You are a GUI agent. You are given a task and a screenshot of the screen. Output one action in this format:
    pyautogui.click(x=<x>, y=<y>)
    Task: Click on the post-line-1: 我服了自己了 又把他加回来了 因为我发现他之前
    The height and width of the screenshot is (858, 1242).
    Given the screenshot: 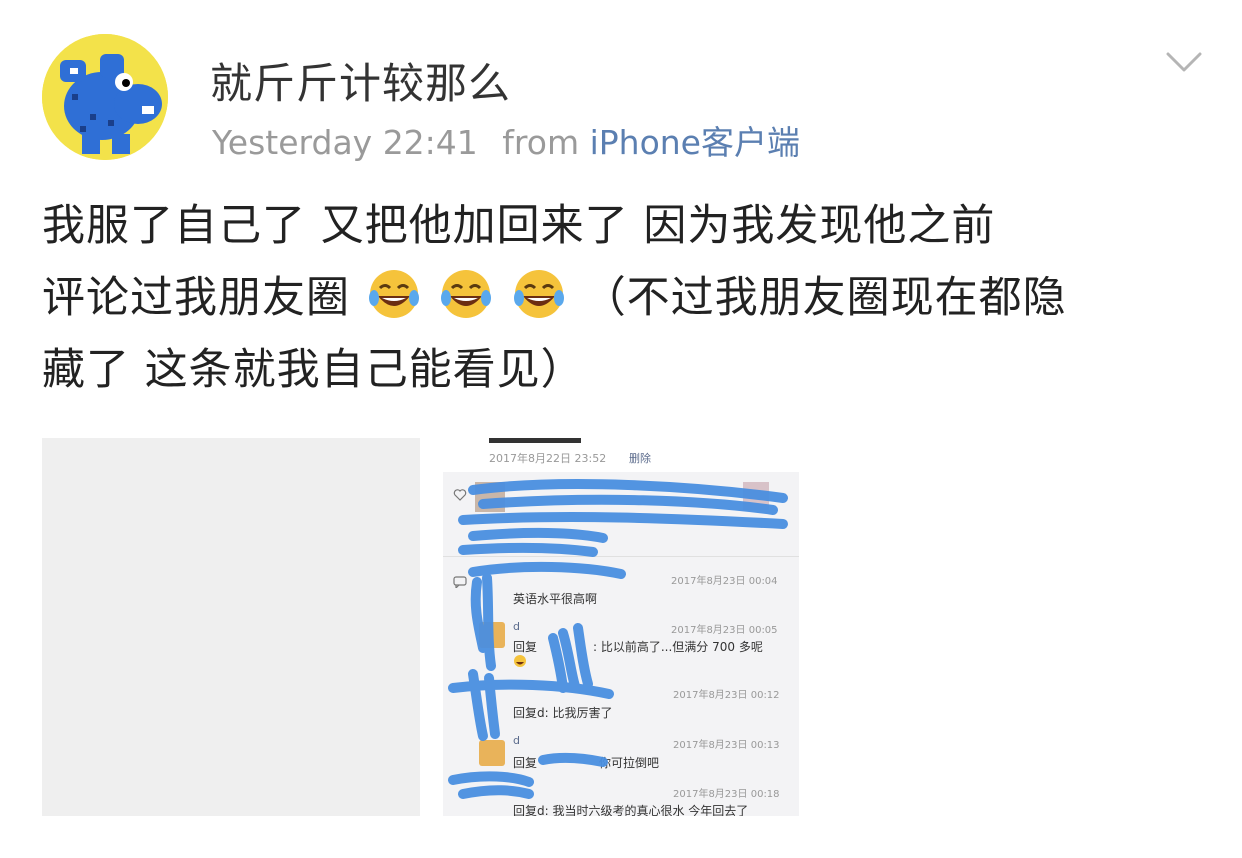 What is the action you would take?
    pyautogui.click(x=519, y=226)
    